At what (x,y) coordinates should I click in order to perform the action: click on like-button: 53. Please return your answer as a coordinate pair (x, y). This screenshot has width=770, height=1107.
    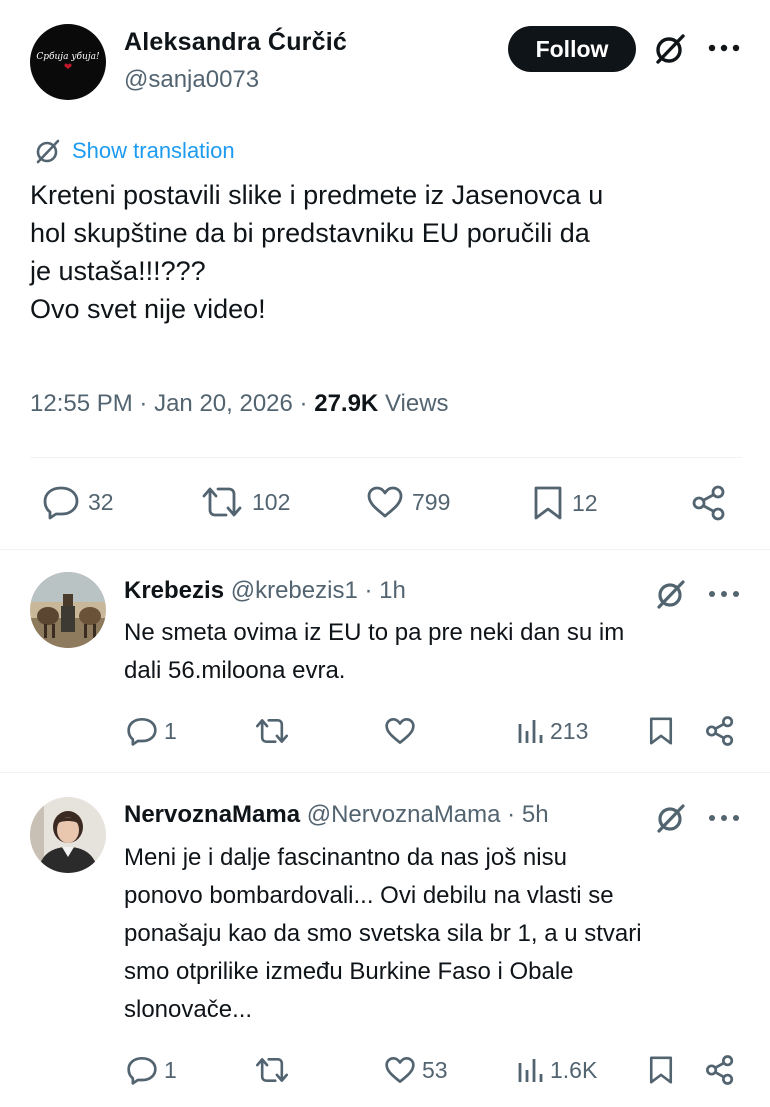
    Looking at the image, I should click on (416, 1070).